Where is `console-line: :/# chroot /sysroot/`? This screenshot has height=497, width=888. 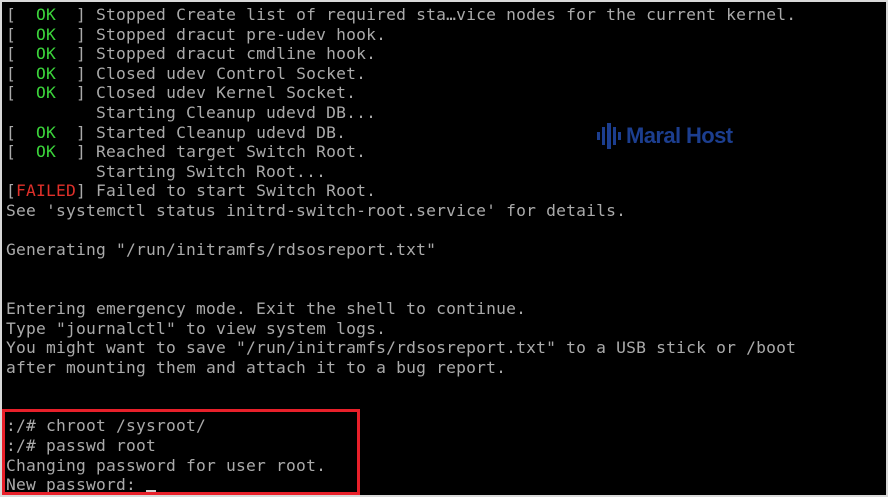
console-line: :/# chroot /sysroot/ is located at coordinates (445, 426).